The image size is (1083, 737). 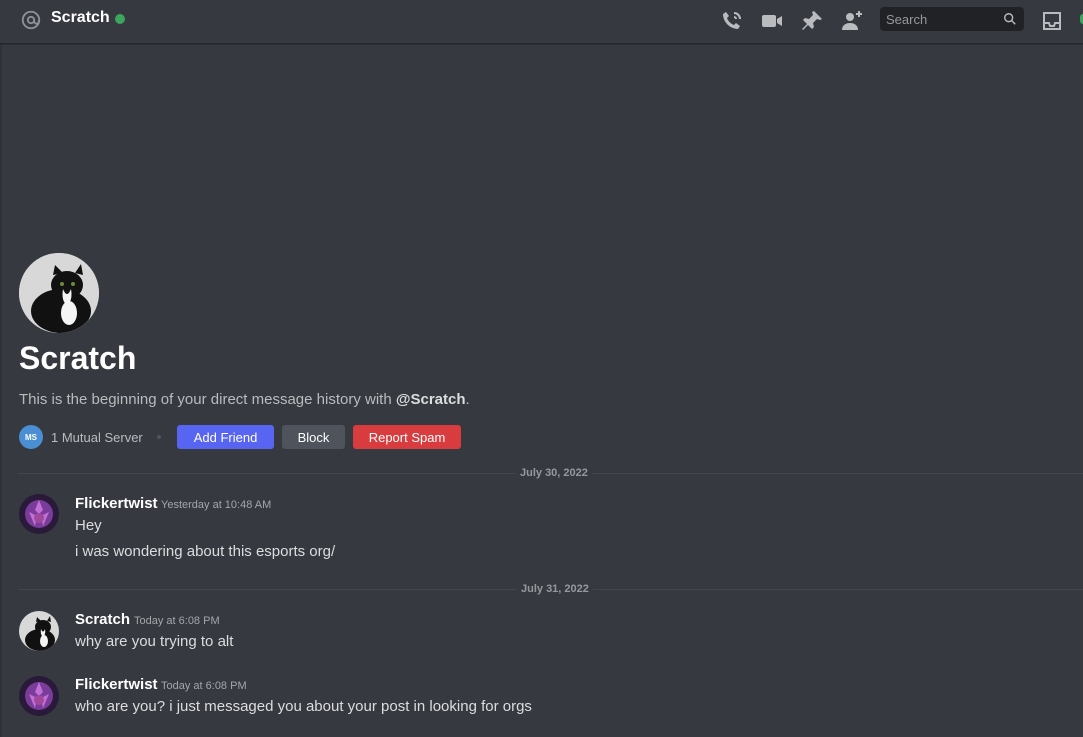 What do you see at coordinates (907, 19) in the screenshot?
I see `search-placeholder: Search` at bounding box center [907, 19].